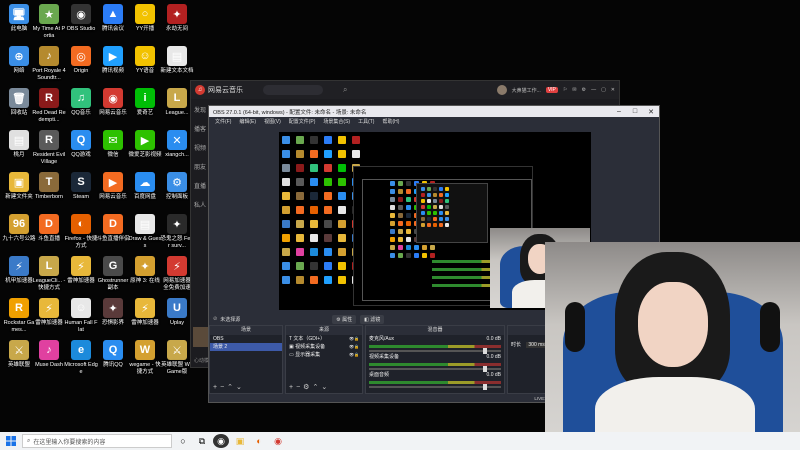 The height and width of the screenshot is (450, 800). Describe the element at coordinates (19, 102) in the screenshot. I see `desktop-icon: 🗑 回收站` at that location.